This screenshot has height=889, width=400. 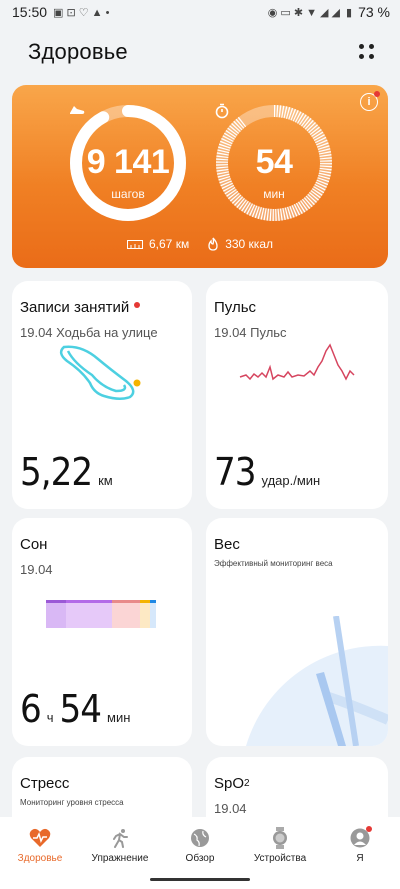 I want to click on sleep-title: Сон, so click(x=34, y=544).